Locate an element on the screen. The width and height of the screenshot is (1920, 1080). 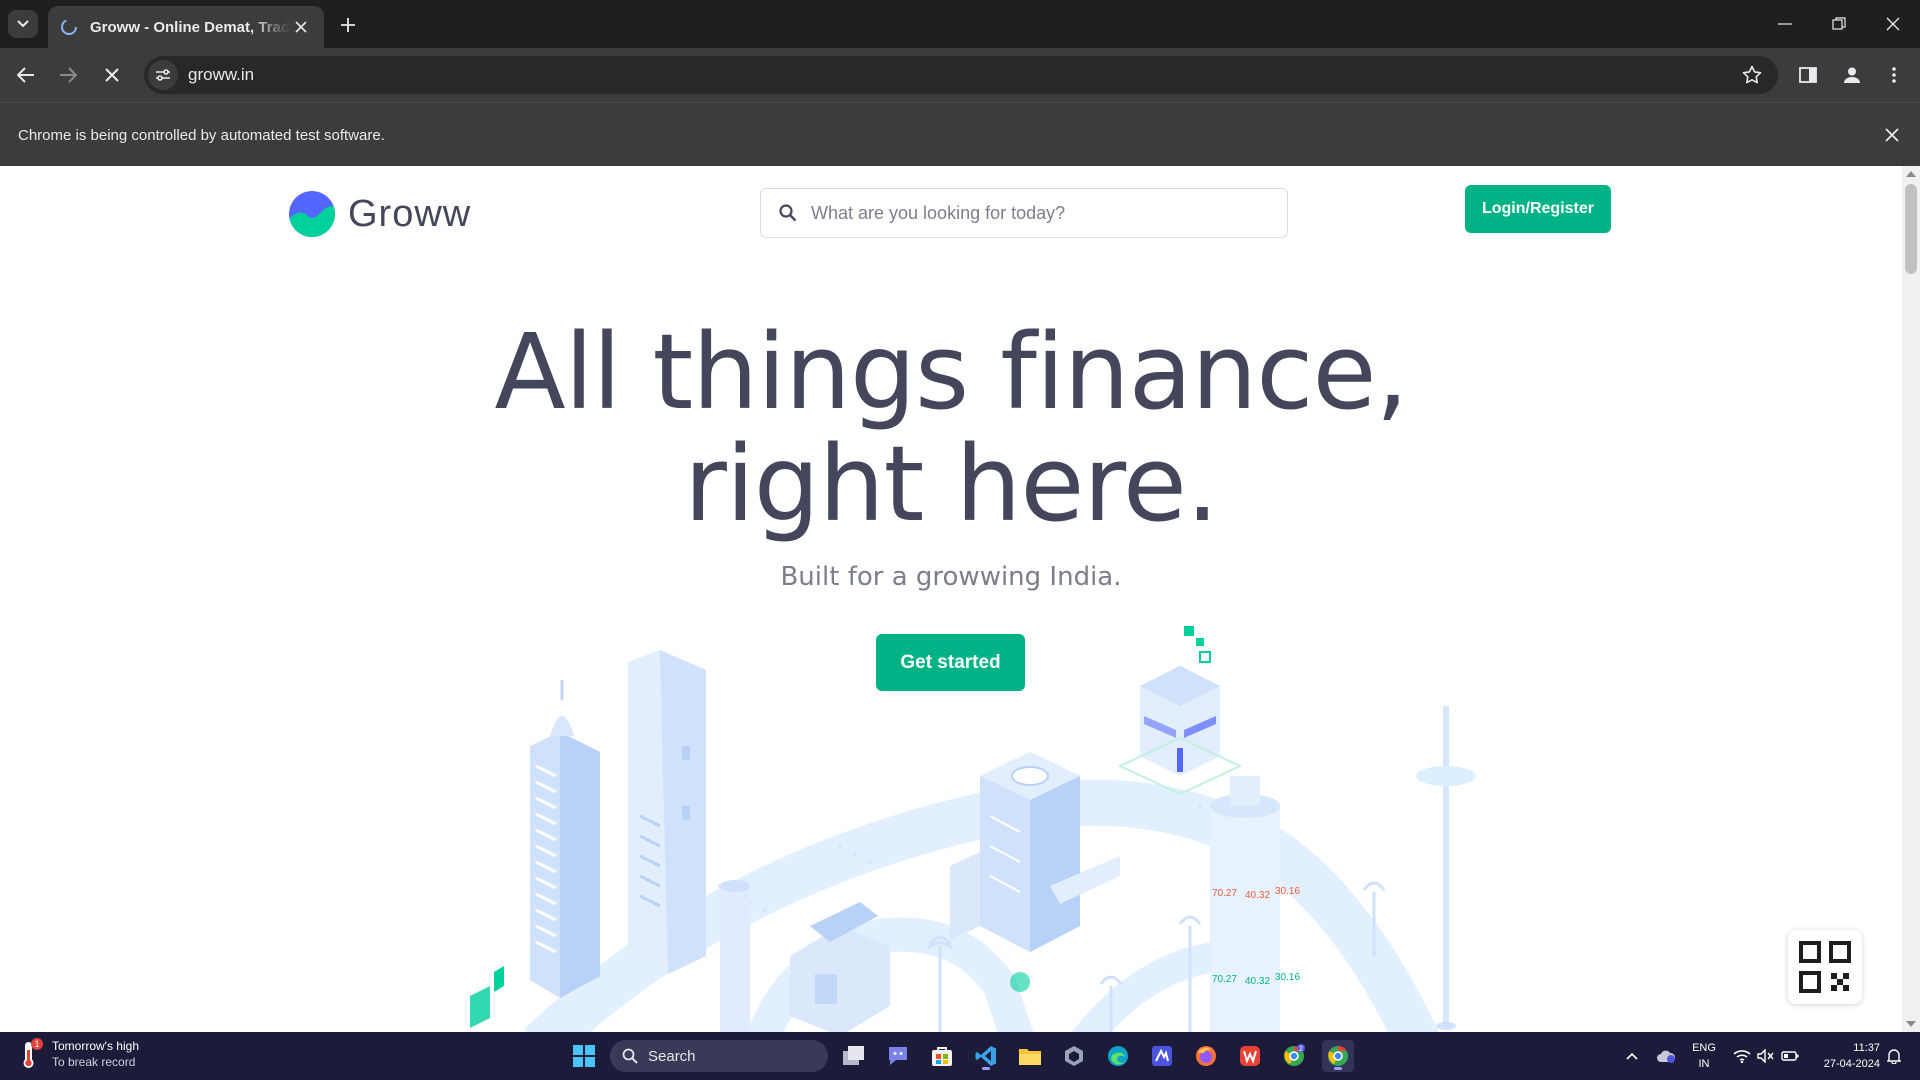
chrome-icon is located at coordinates (1338, 1055).